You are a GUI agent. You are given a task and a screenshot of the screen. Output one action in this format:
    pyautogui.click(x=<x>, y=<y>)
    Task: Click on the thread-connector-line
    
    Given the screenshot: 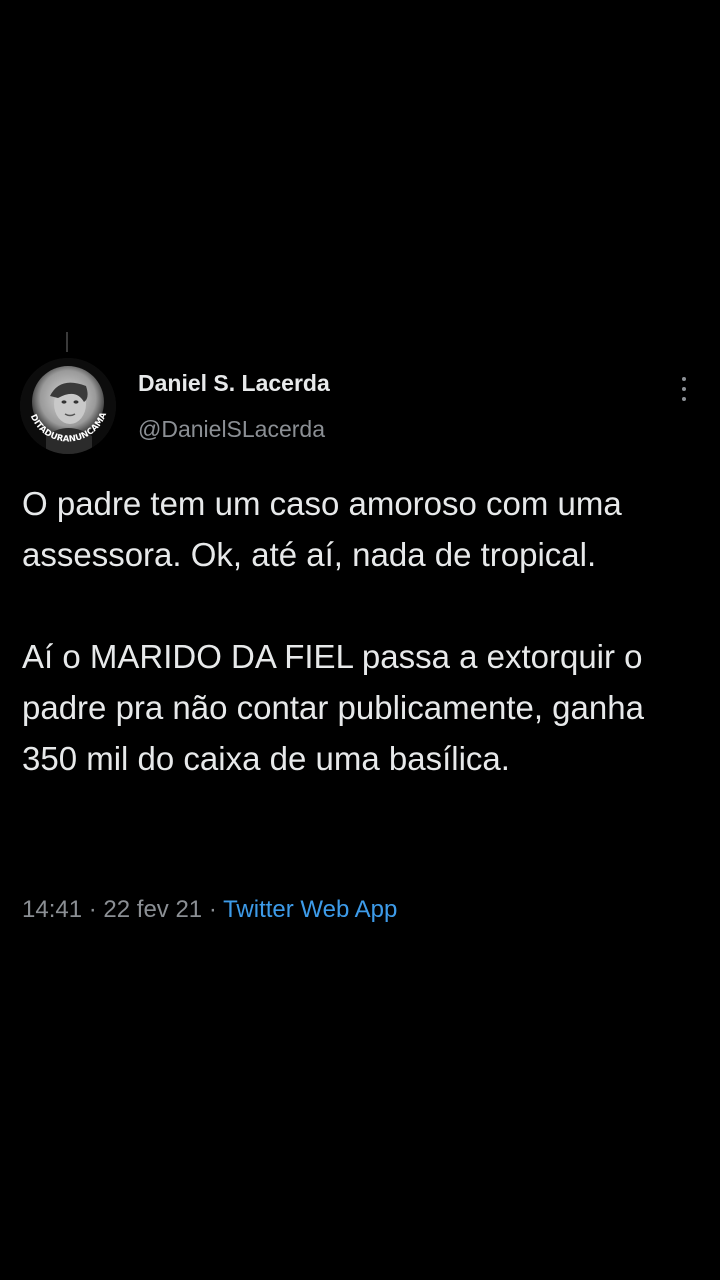 What is the action you would take?
    pyautogui.click(x=67, y=342)
    